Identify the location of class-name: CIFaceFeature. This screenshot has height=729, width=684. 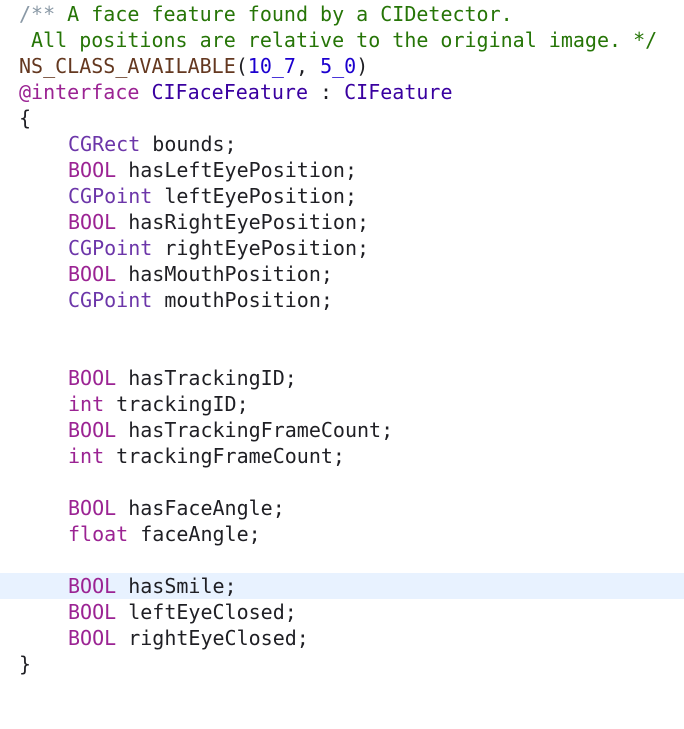
(230, 92).